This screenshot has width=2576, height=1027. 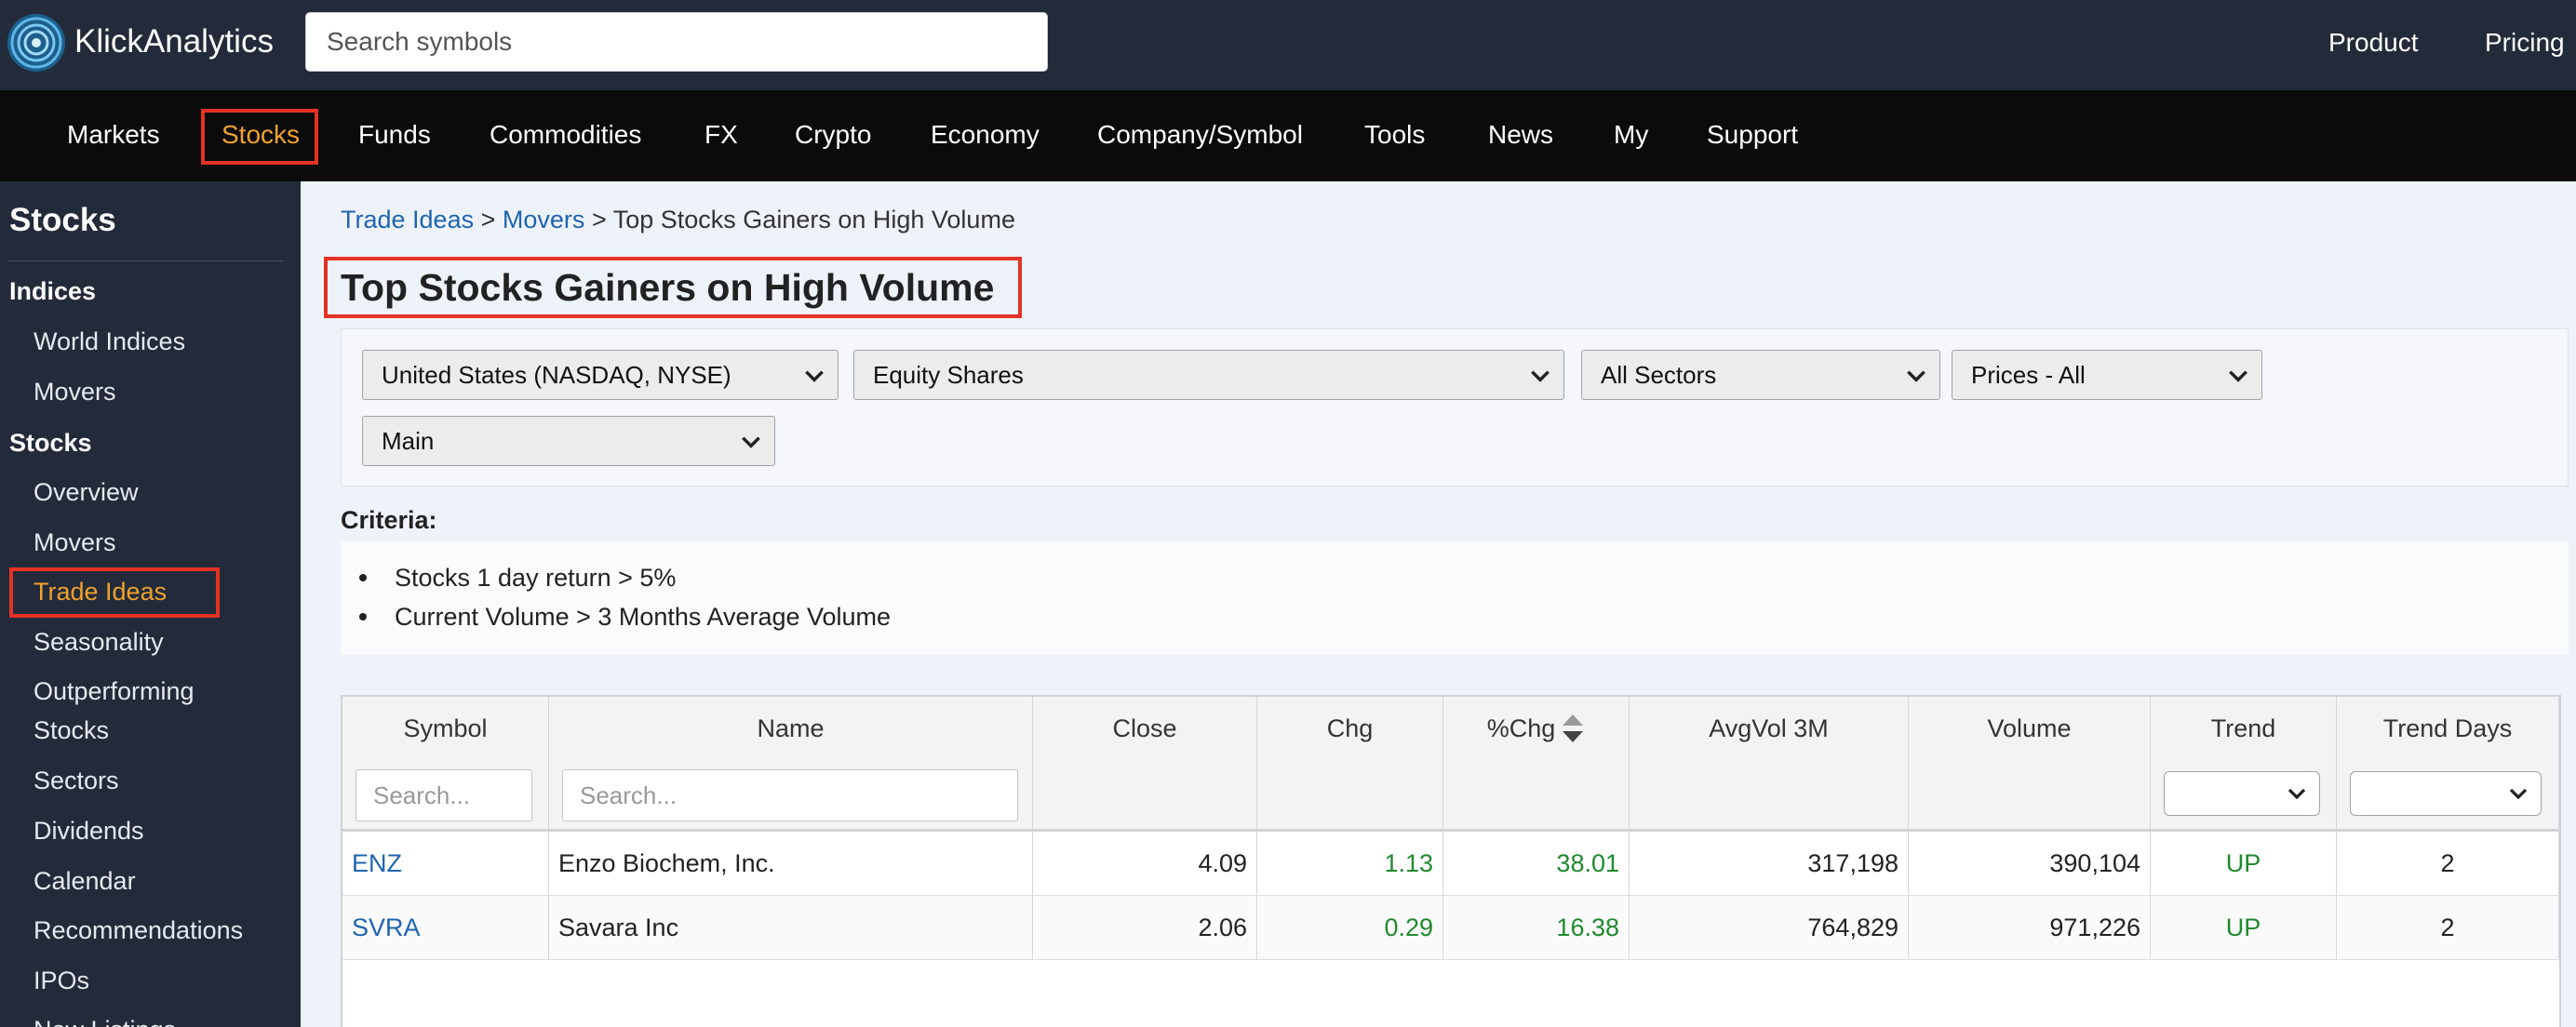 I want to click on column-header-symbol: Symbol, so click(x=445, y=728).